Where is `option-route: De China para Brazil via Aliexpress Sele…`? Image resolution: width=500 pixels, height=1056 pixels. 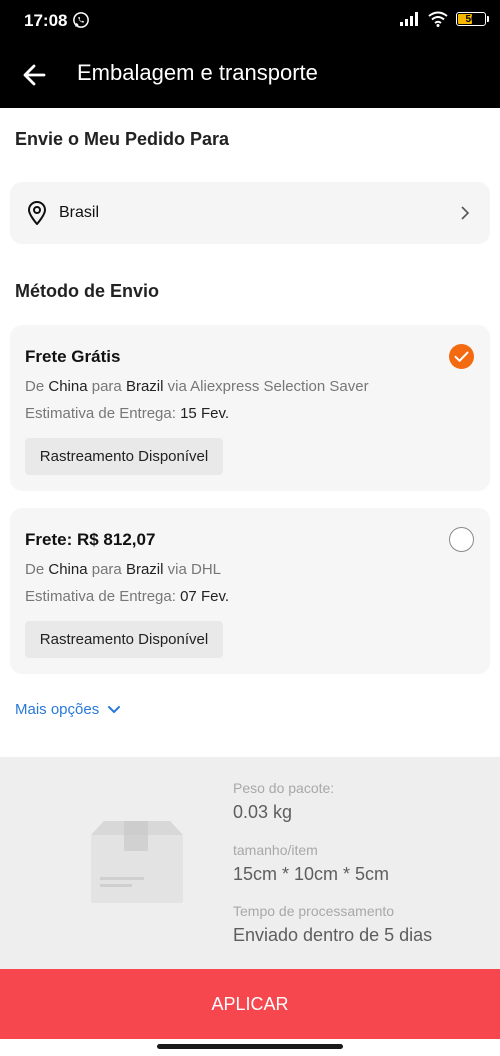
option-route: De China para Brazil via Aliexpress Sele… is located at coordinates (197, 386).